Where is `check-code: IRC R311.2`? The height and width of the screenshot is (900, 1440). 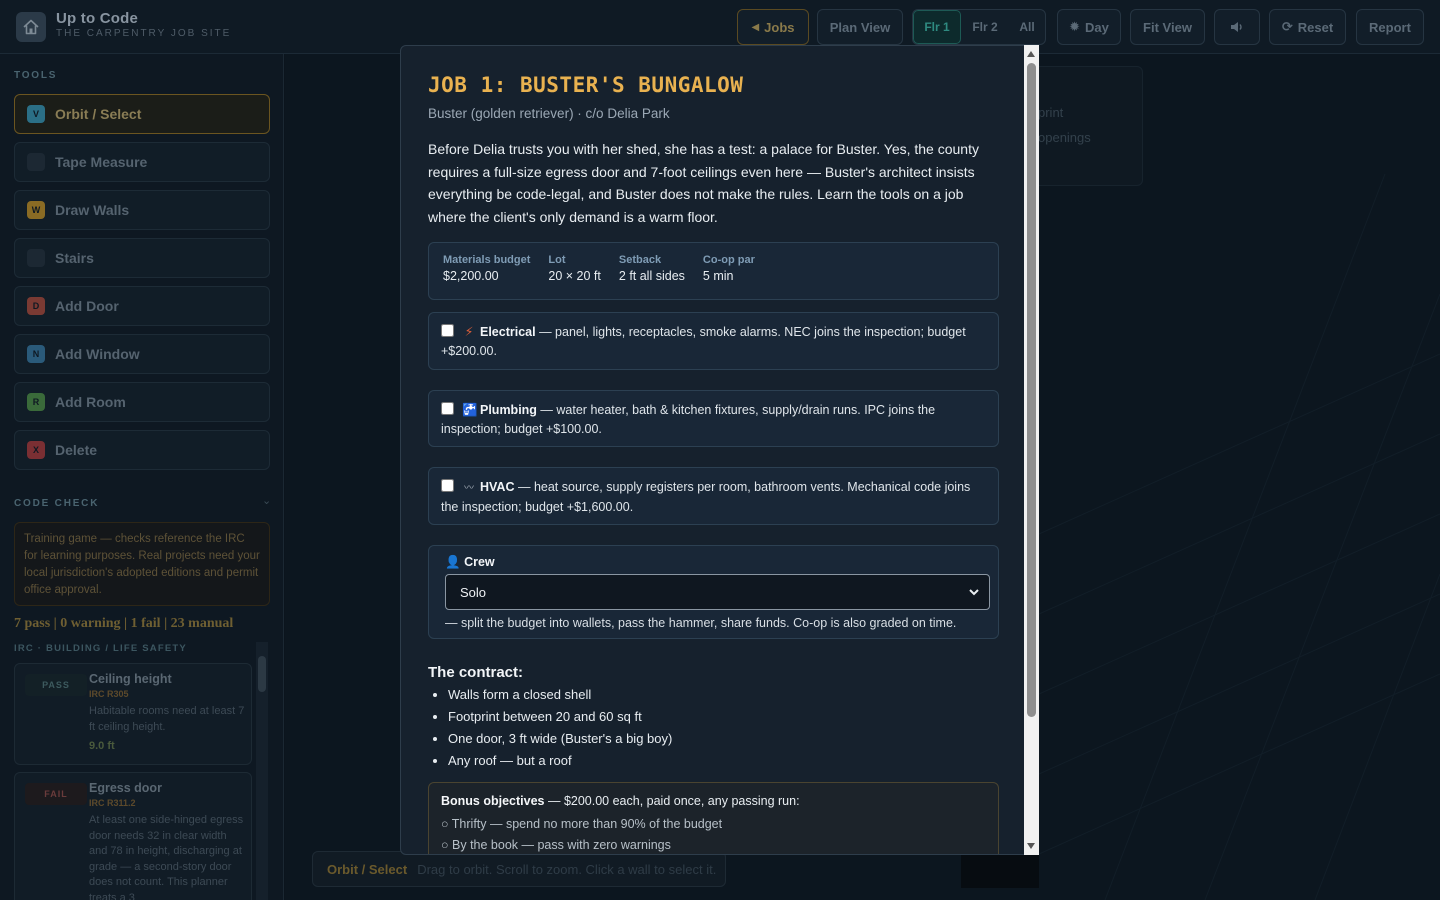
check-code: IRC R311.2 is located at coordinates (112, 803).